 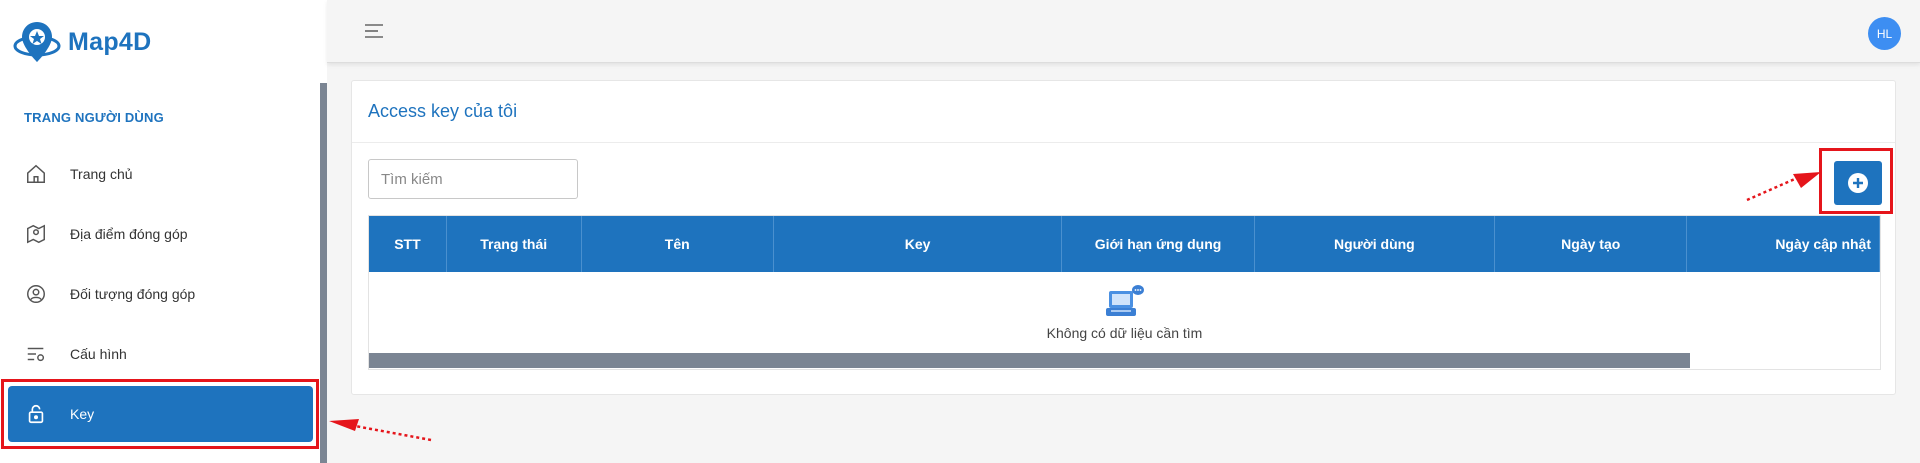 I want to click on no-data-icon, so click(x=1124, y=300).